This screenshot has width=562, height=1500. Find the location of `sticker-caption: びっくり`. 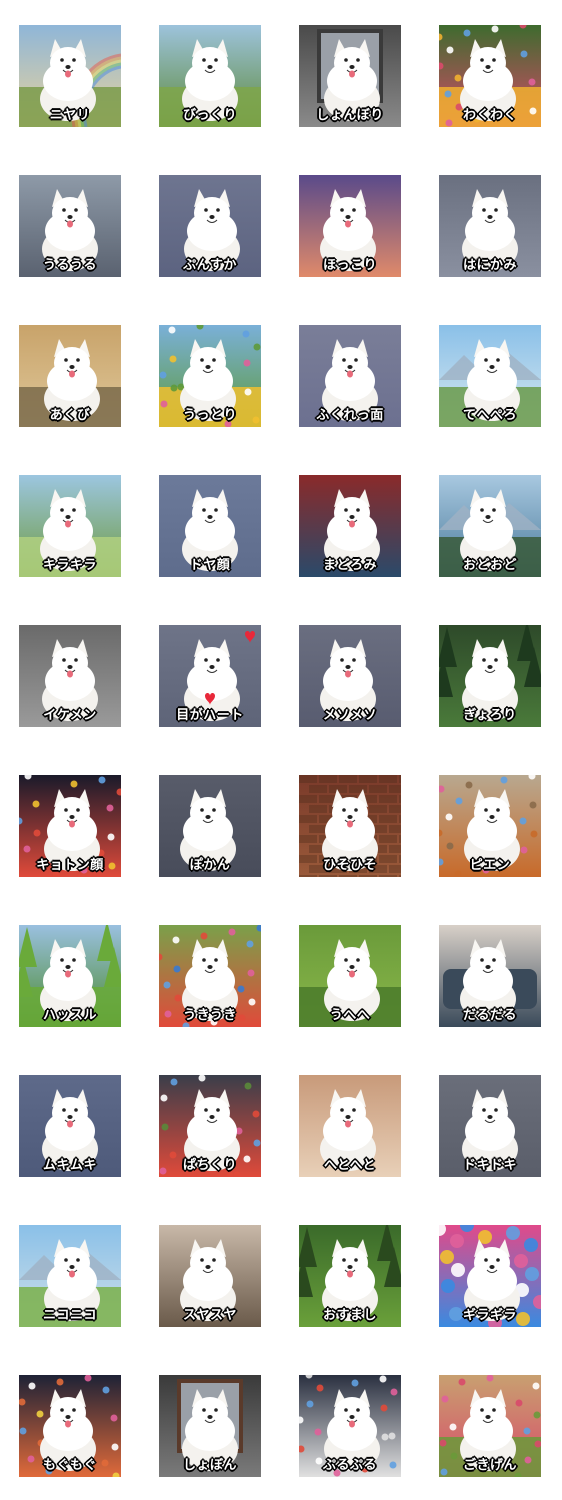

sticker-caption: びっくり is located at coordinates (209, 115).